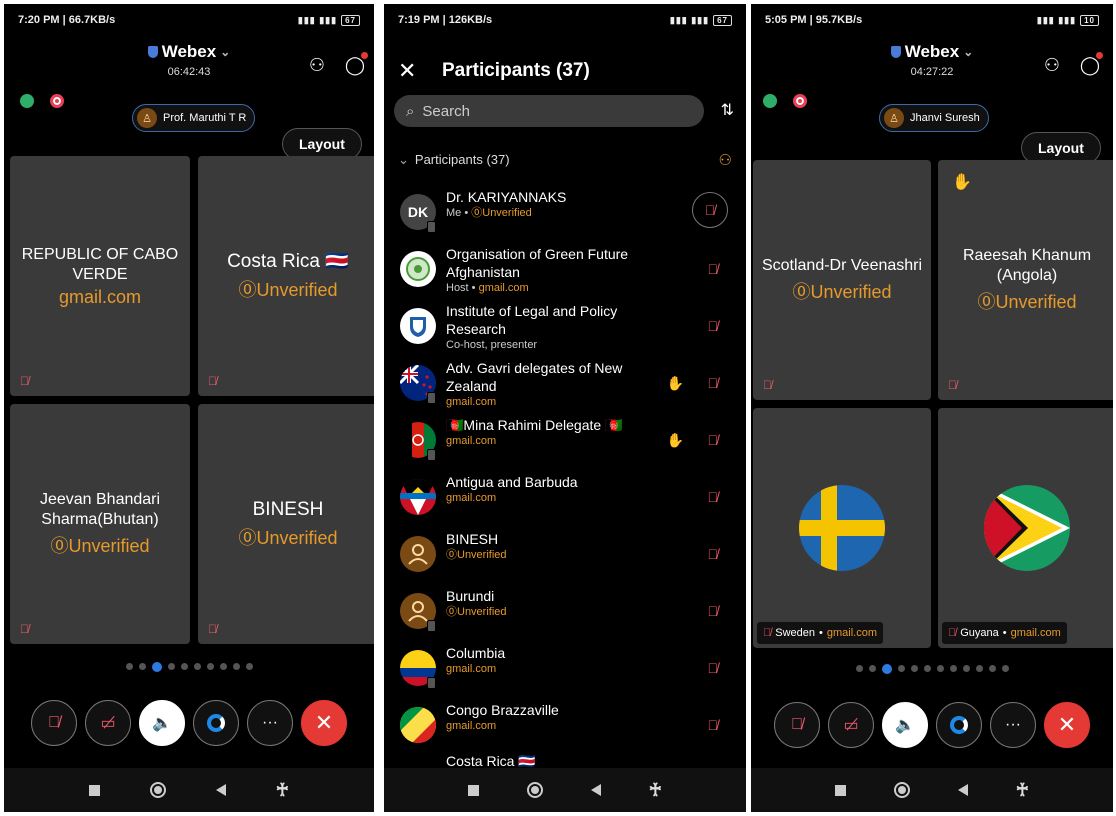 The height and width of the screenshot is (816, 1116). I want to click on call-controls: 🎙̸ ▭̸ 🔈 ··· ✕, so click(932, 725).